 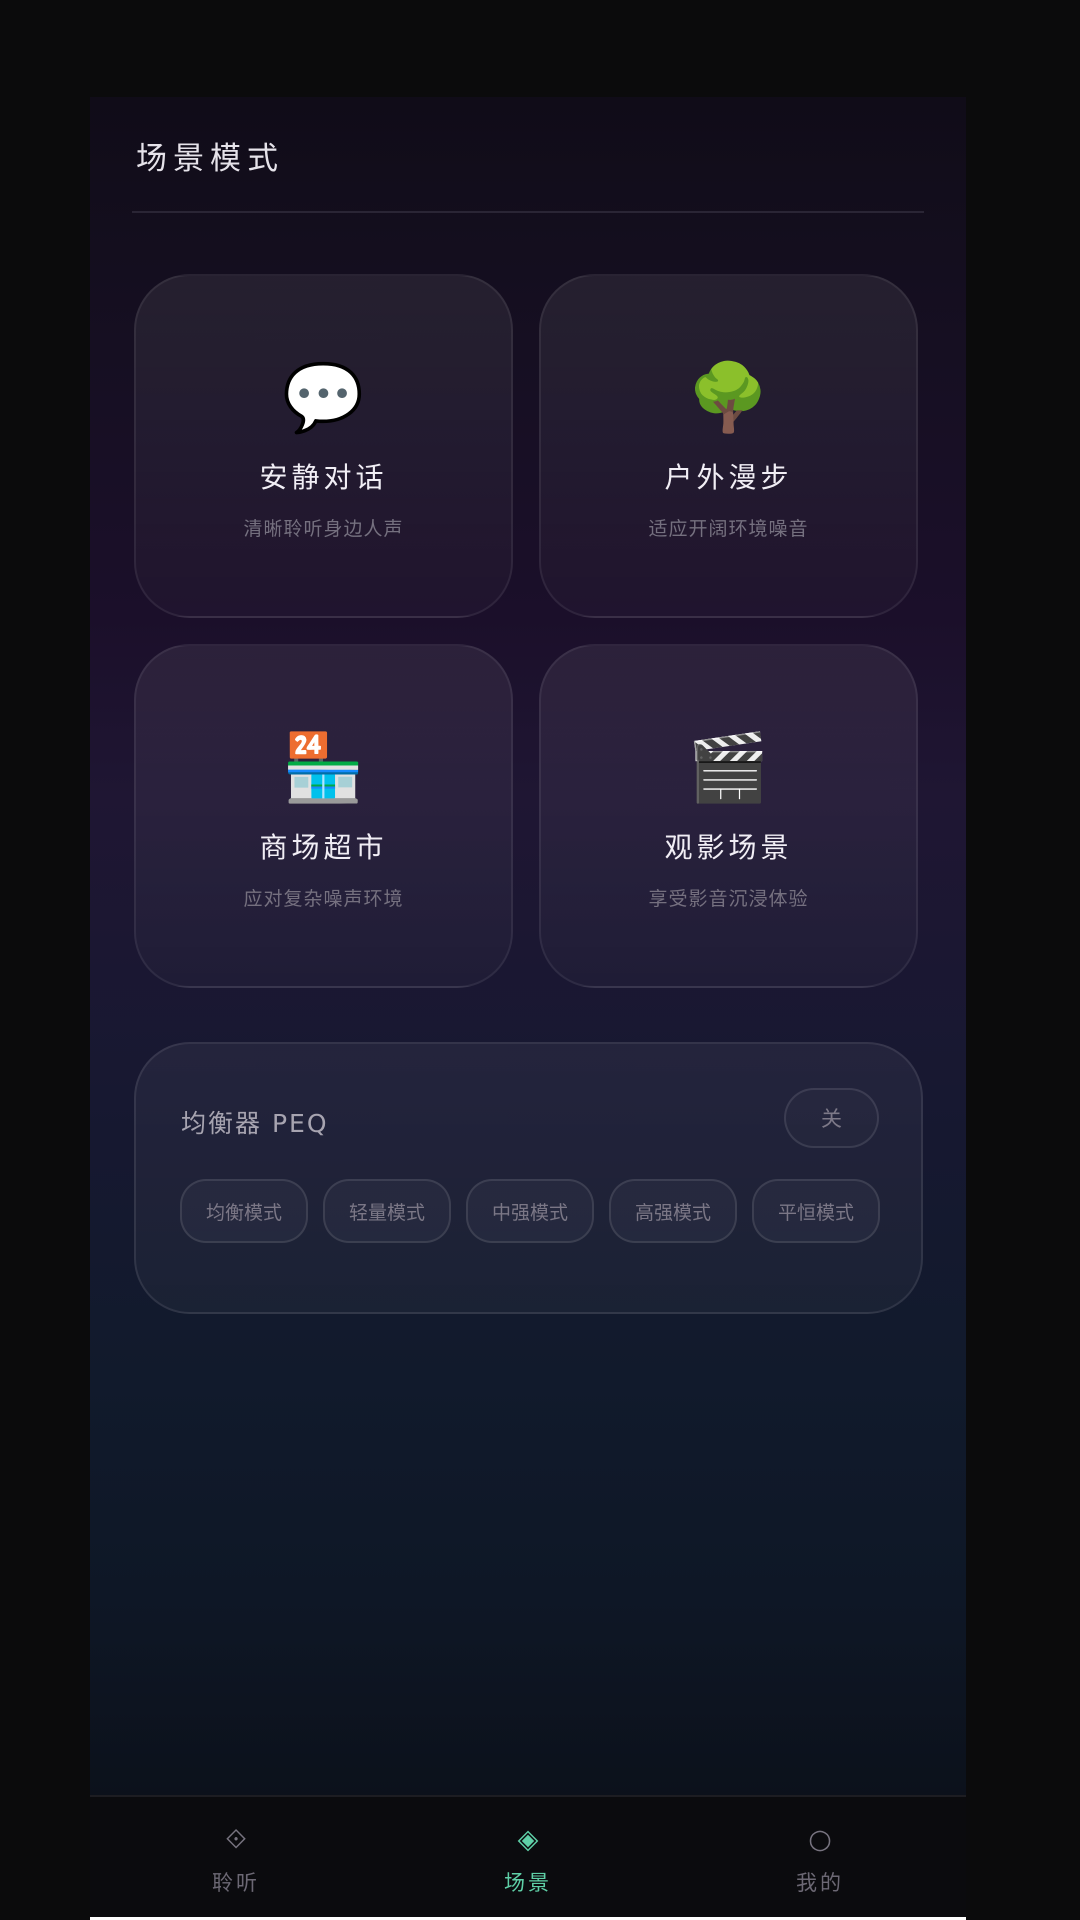 What do you see at coordinates (323, 446) in the screenshot?
I see `scene-card-quiet-conversation: 💬 安静对话 清晰聆听身边人声` at bounding box center [323, 446].